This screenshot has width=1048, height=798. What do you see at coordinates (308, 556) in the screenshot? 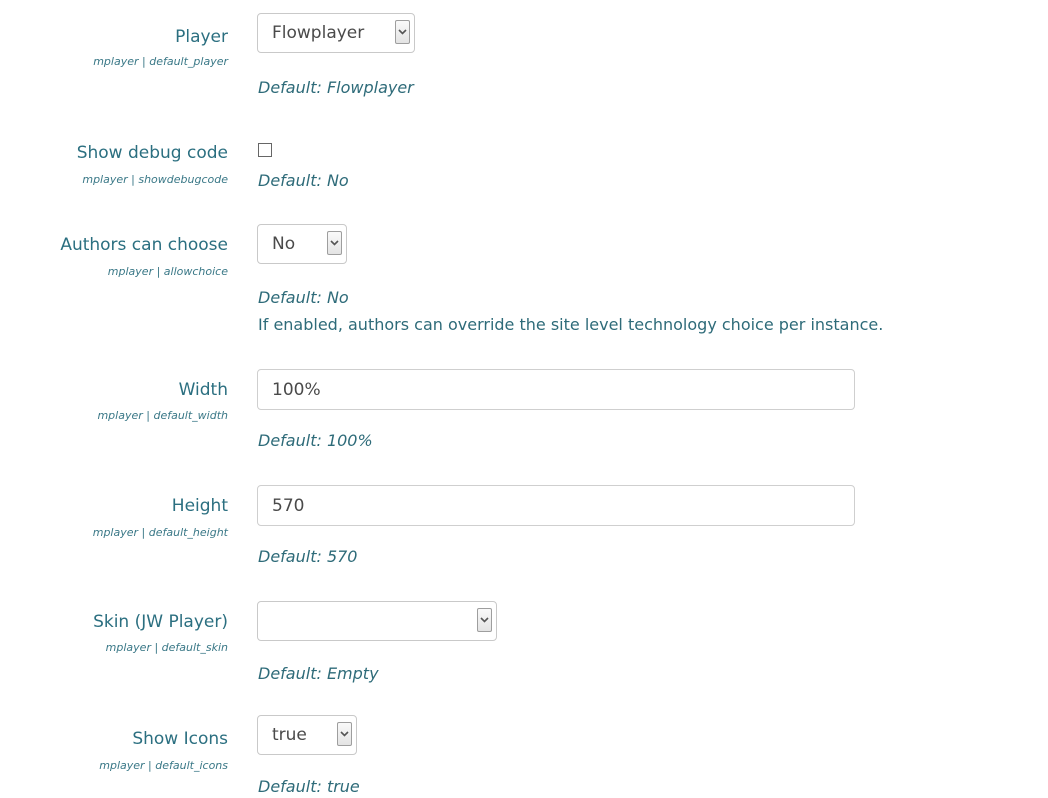
I see `default-note: Default: 570` at bounding box center [308, 556].